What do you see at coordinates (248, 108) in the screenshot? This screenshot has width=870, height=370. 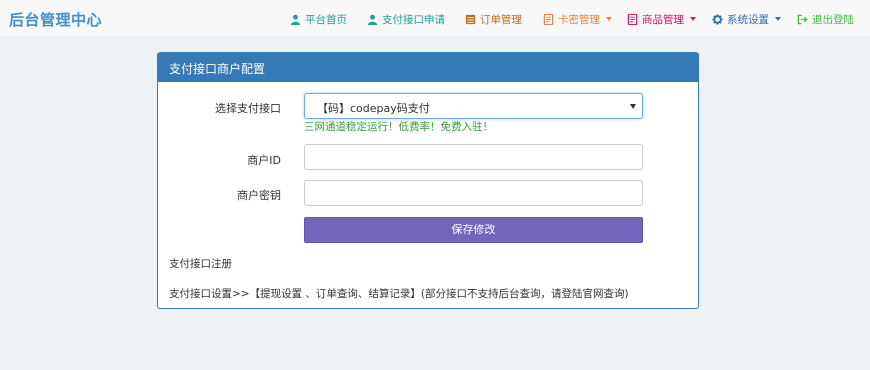 I see `gateway-label: 选择支付接口` at bounding box center [248, 108].